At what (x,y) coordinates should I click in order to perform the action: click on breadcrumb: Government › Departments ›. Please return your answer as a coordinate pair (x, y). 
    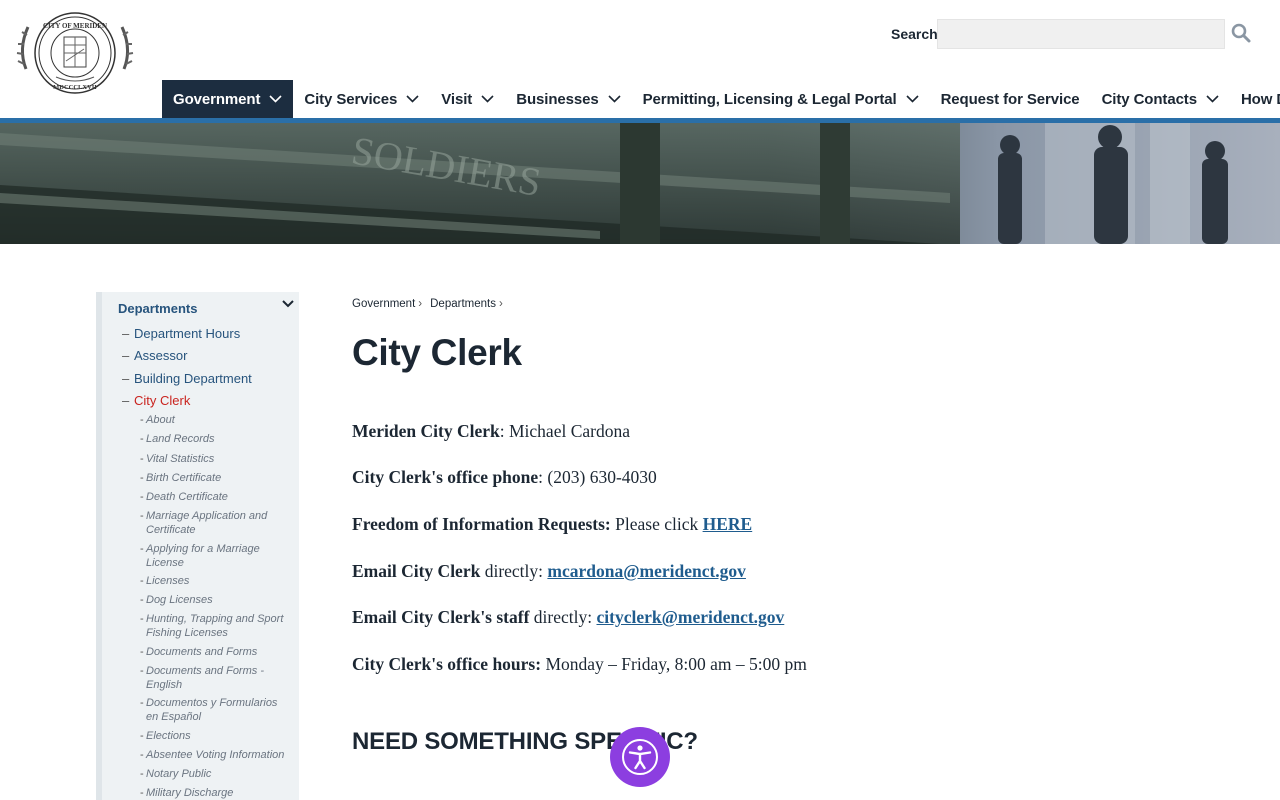
    Looking at the image, I should click on (427, 304).